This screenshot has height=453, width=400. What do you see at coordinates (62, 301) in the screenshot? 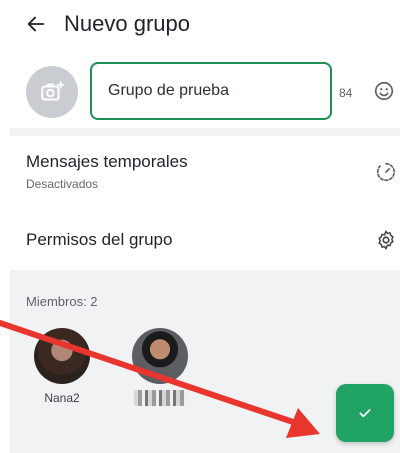
I see `members-count-label: Miembros: 2` at bounding box center [62, 301].